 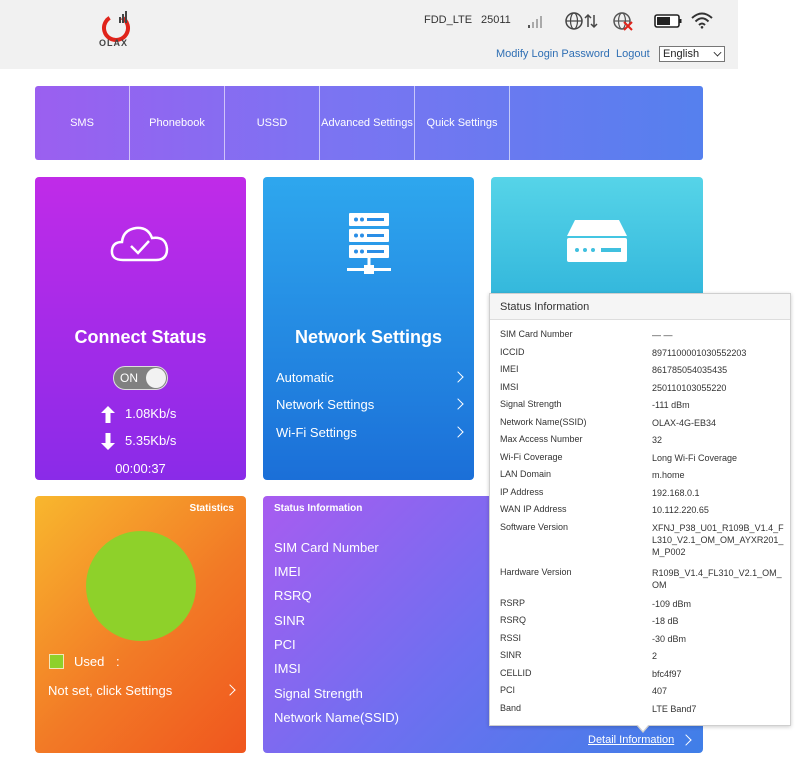 What do you see at coordinates (141, 586) in the screenshot?
I see `usage-pie` at bounding box center [141, 586].